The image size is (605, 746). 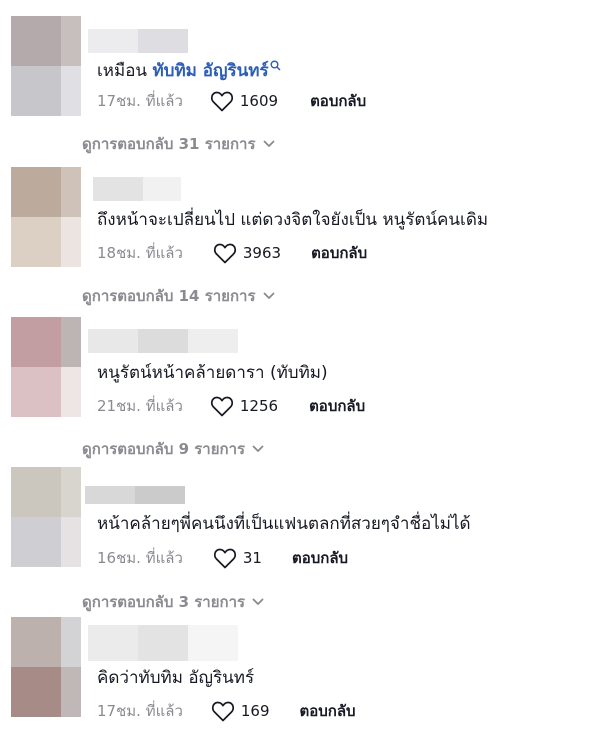 I want to click on like-count: 3963, so click(x=262, y=253).